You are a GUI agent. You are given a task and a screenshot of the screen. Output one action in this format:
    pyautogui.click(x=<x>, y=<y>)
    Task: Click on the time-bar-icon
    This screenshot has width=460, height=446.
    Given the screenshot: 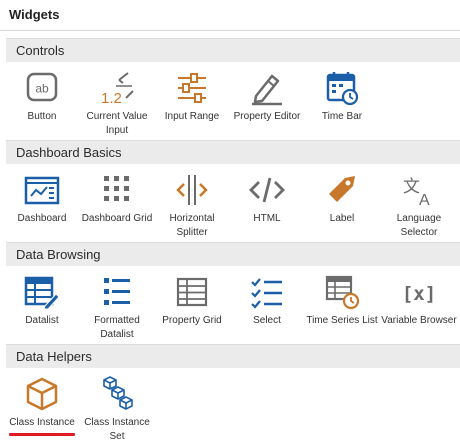 What is the action you would take?
    pyautogui.click(x=342, y=88)
    